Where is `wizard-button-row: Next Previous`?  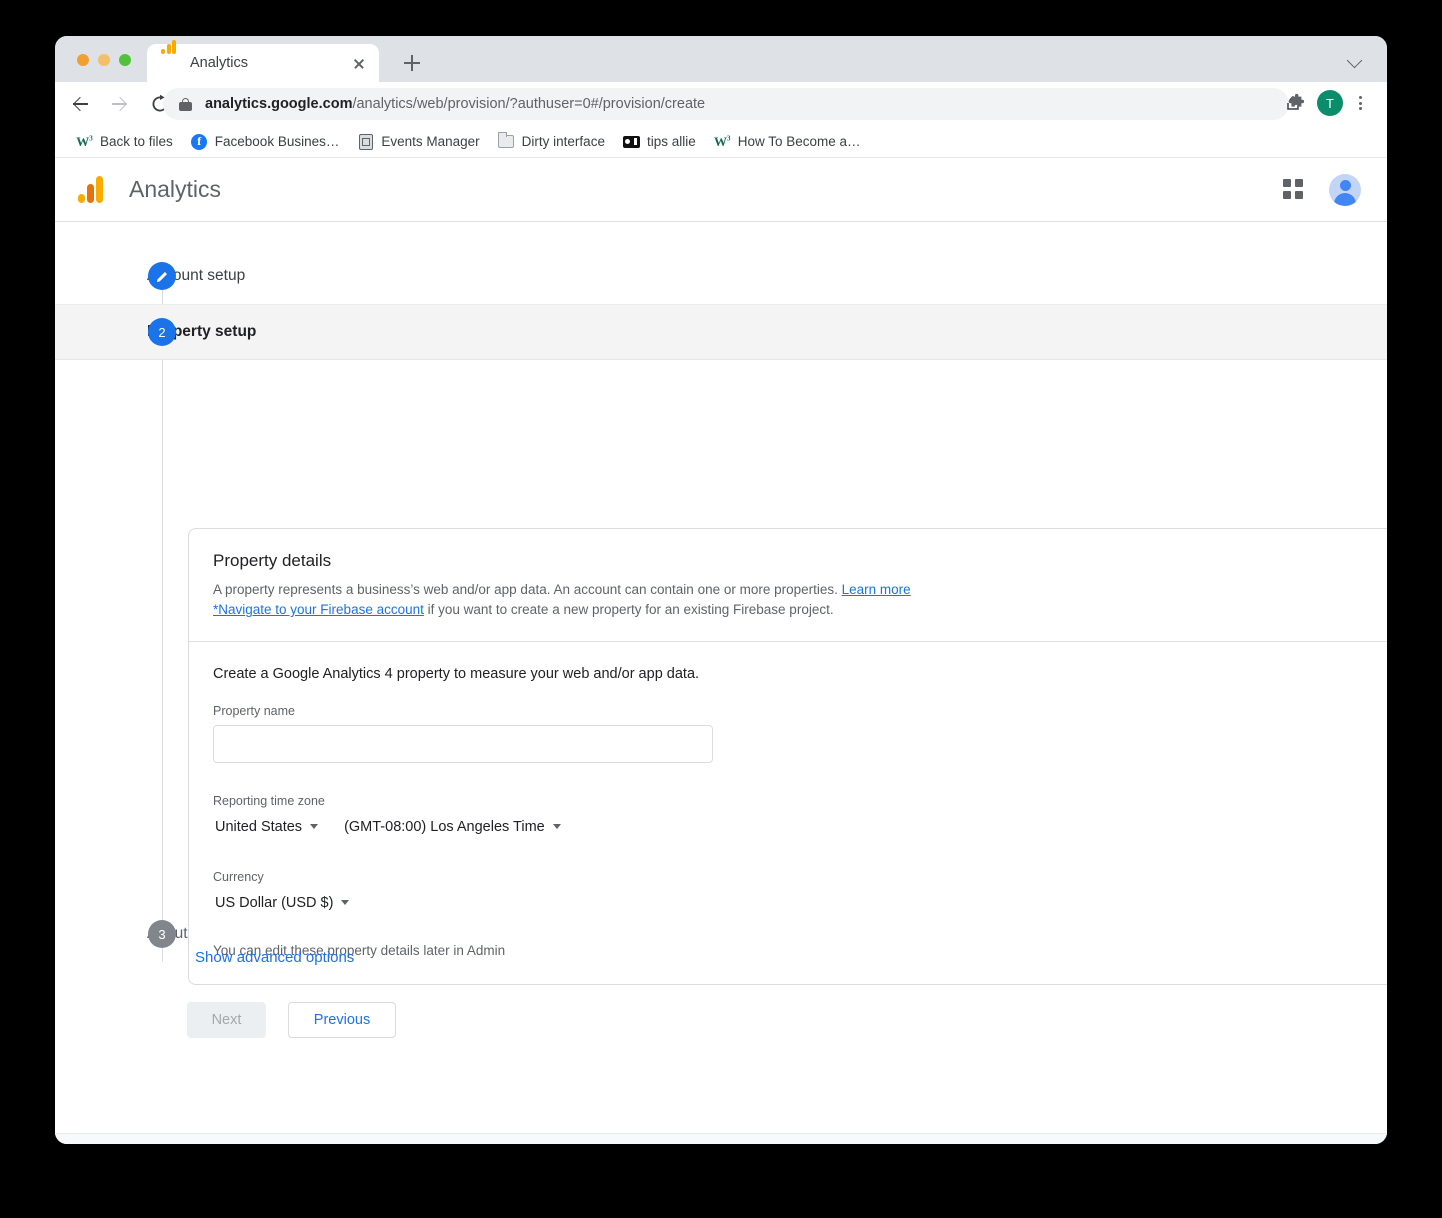
wizard-button-row: Next Previous is located at coordinates (291, 1020).